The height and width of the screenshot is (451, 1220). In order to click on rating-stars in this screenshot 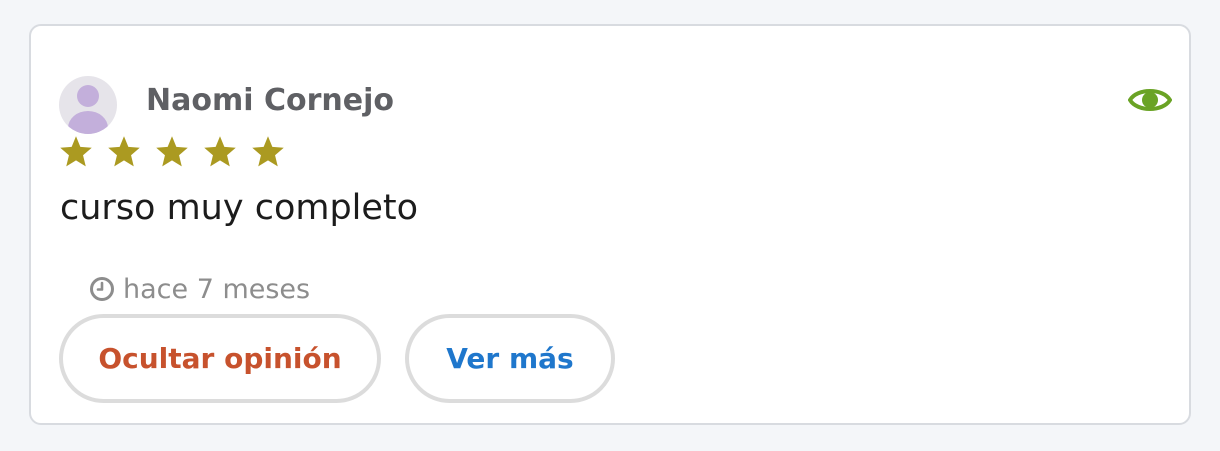, I will do `click(178, 154)`.